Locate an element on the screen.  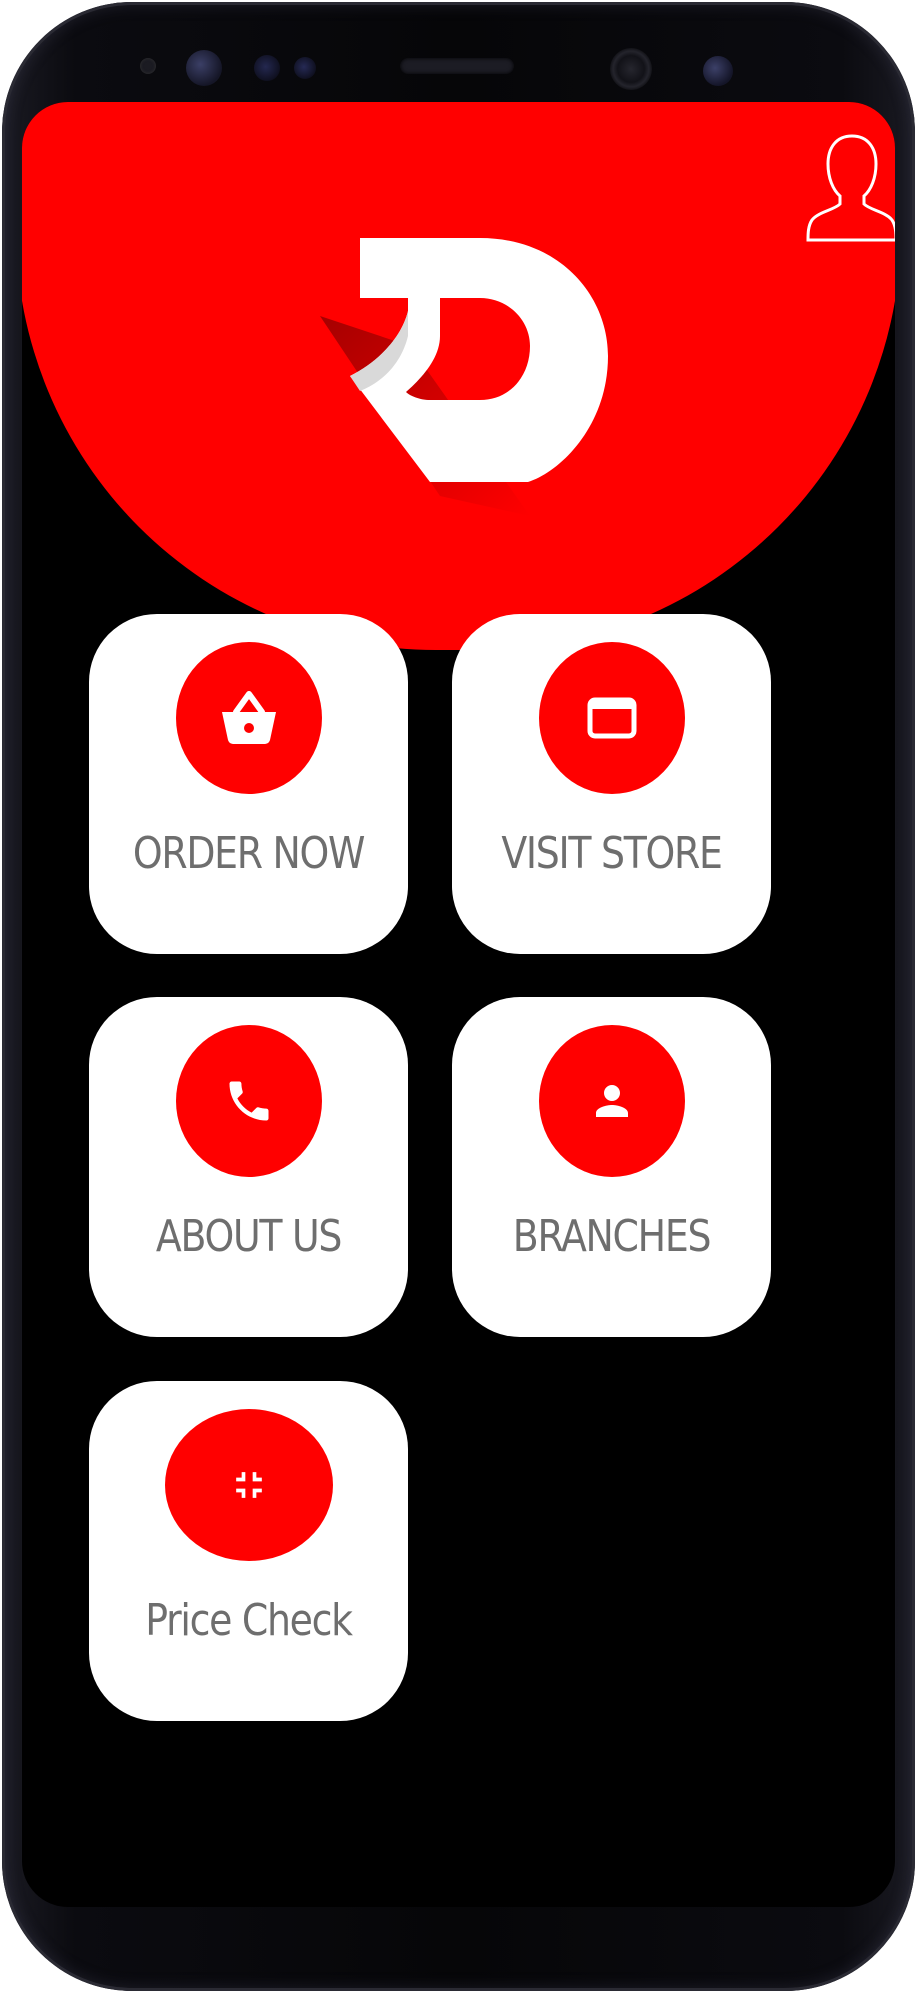
about-us-label: ABOUT US is located at coordinates (248, 1236).